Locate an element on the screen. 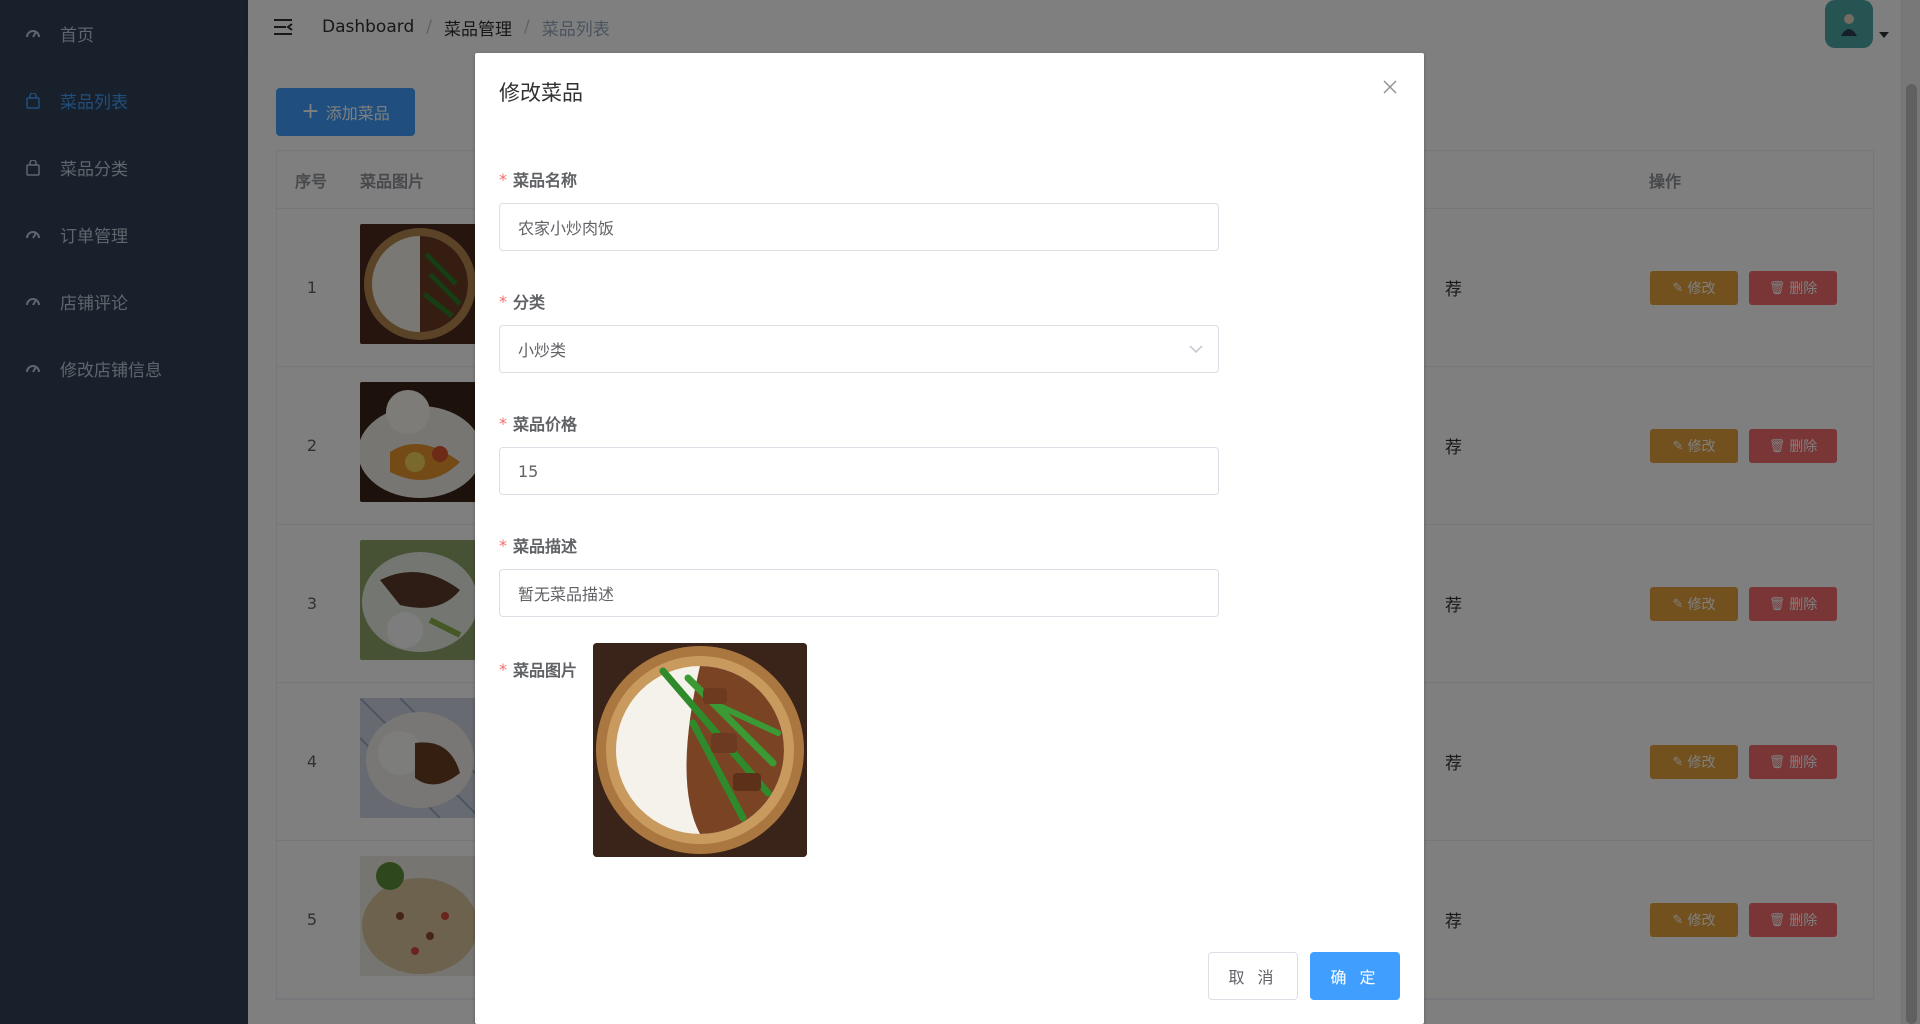 This screenshot has width=1920, height=1024. form-item-price: * 菜品价格 15 is located at coordinates (859, 453).